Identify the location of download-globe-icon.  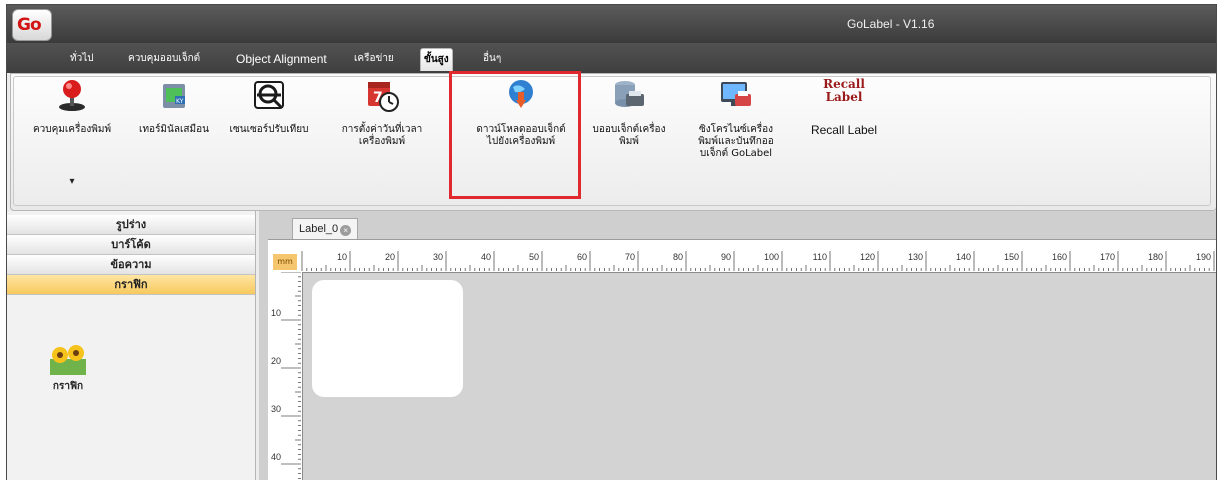
(521, 94).